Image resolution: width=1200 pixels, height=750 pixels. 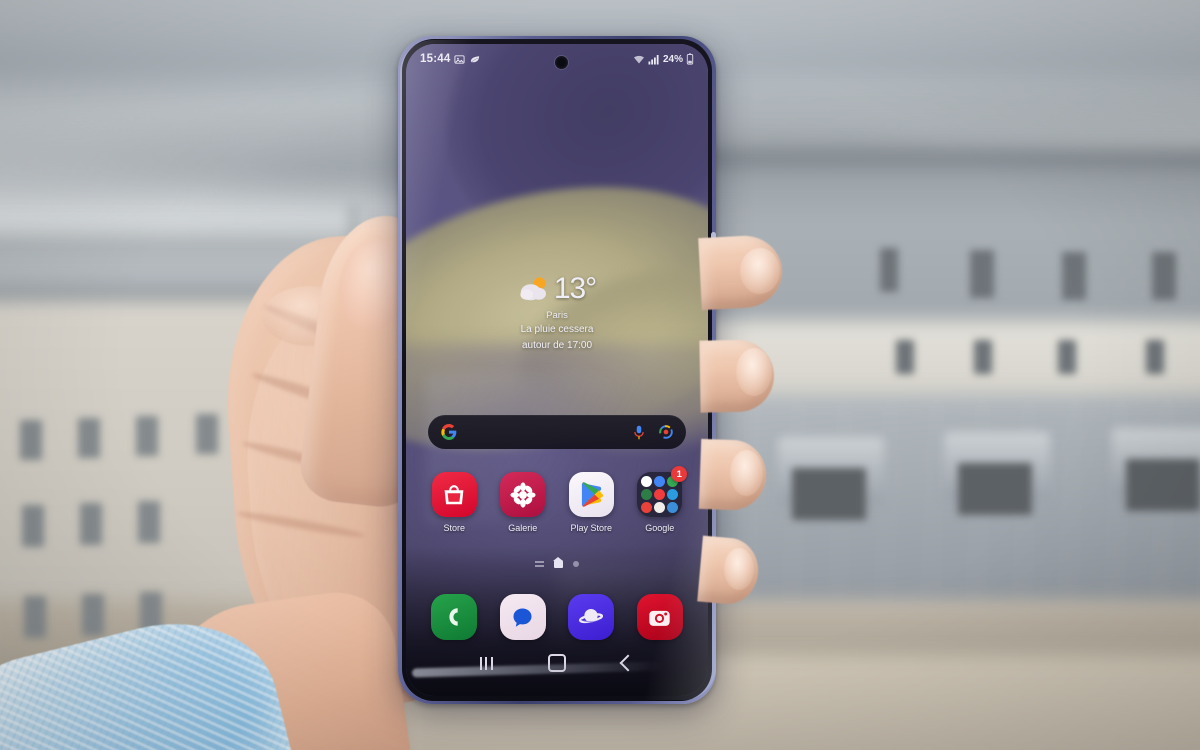 I want to click on dock-item-camera, so click(x=659, y=617).